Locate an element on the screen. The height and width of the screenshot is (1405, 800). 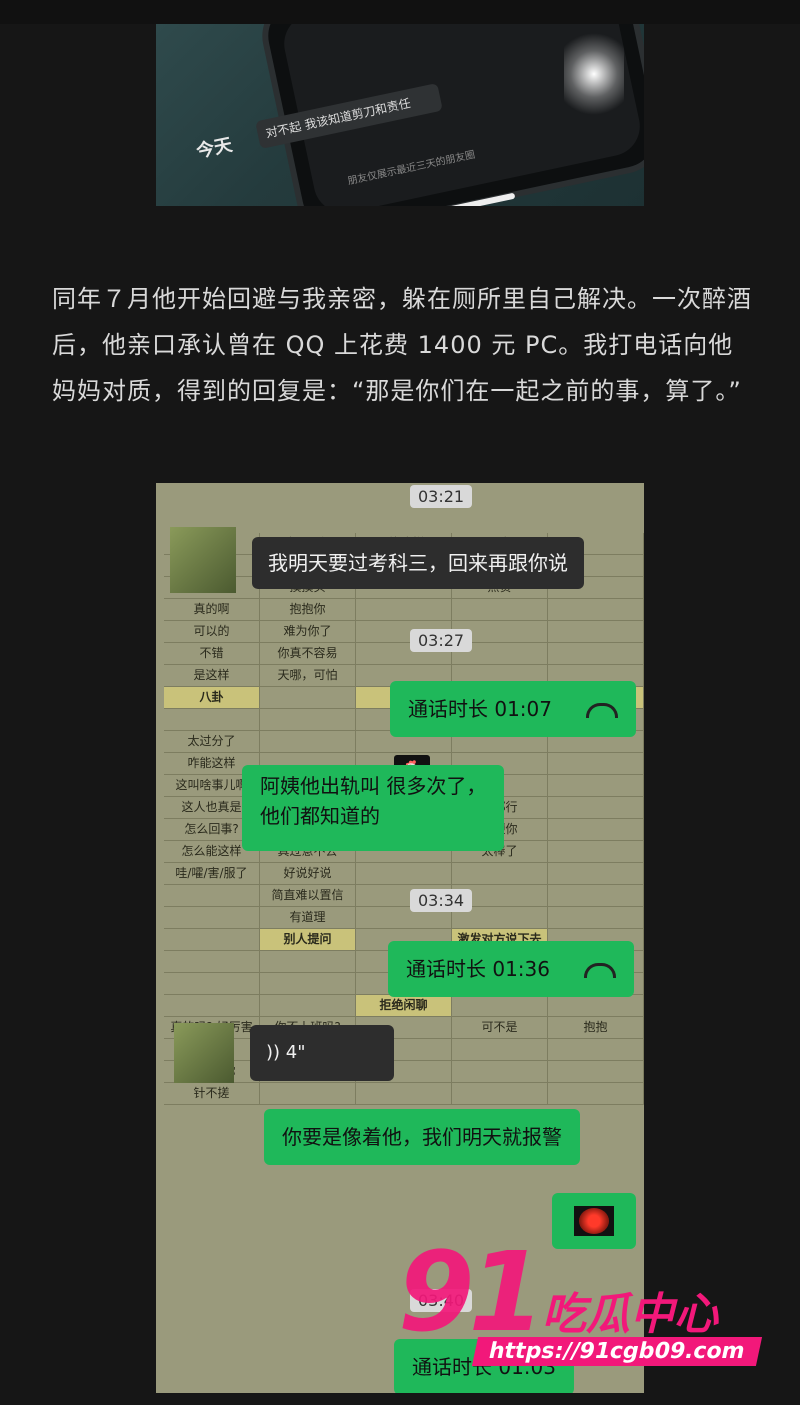
phone-photo: 今天 对不起 我该知道剪刀和责任 朋友仅展示最近三天的朋友圈 is located at coordinates (400, 115).